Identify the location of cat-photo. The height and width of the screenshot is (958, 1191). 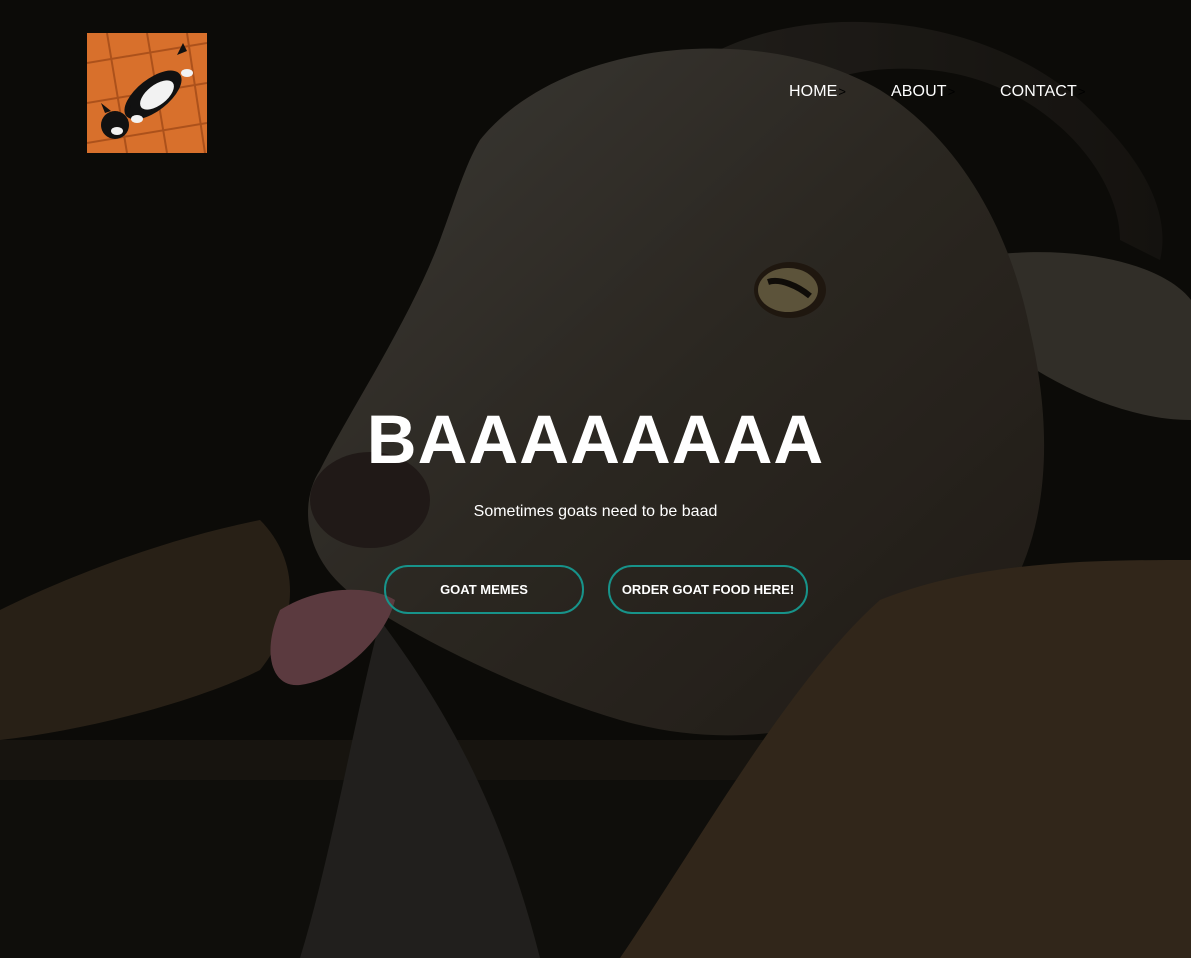
(147, 93).